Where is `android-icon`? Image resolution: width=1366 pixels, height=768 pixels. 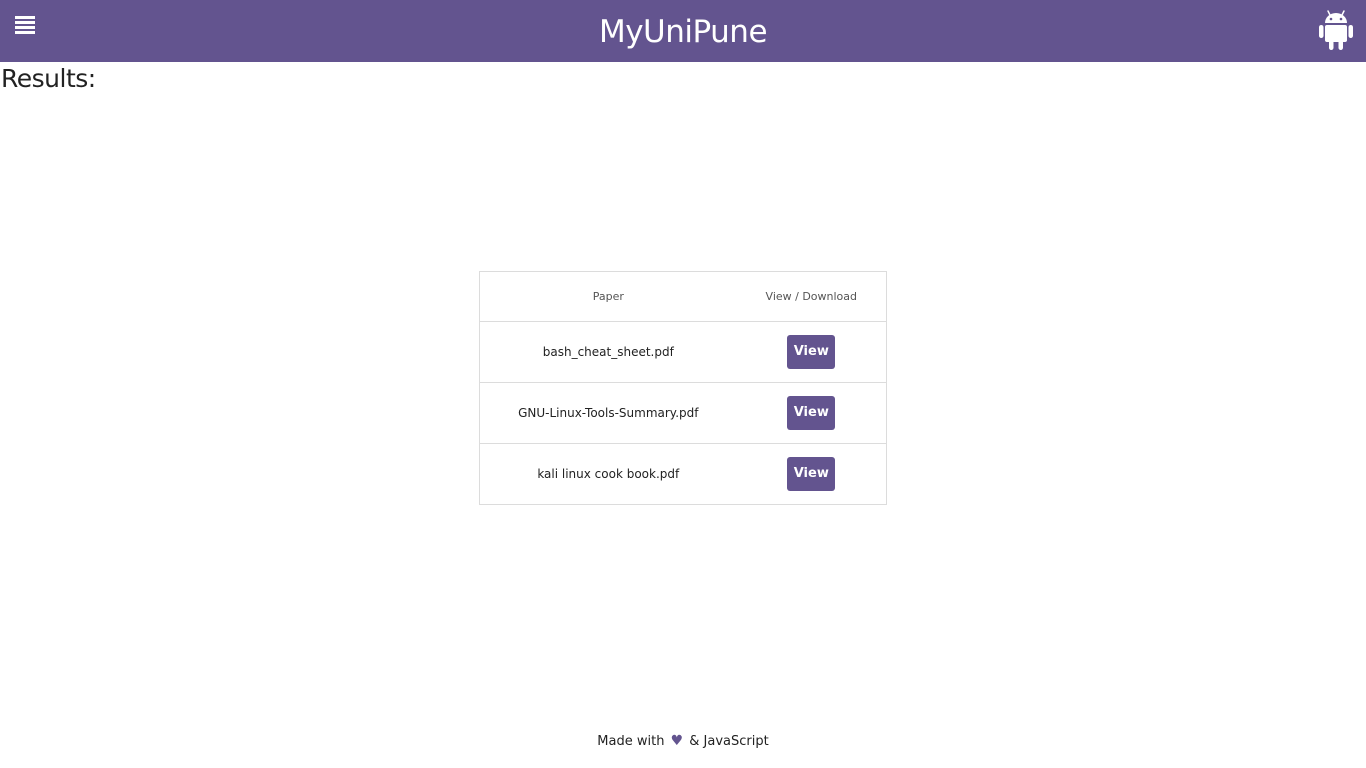
android-icon is located at coordinates (1336, 30).